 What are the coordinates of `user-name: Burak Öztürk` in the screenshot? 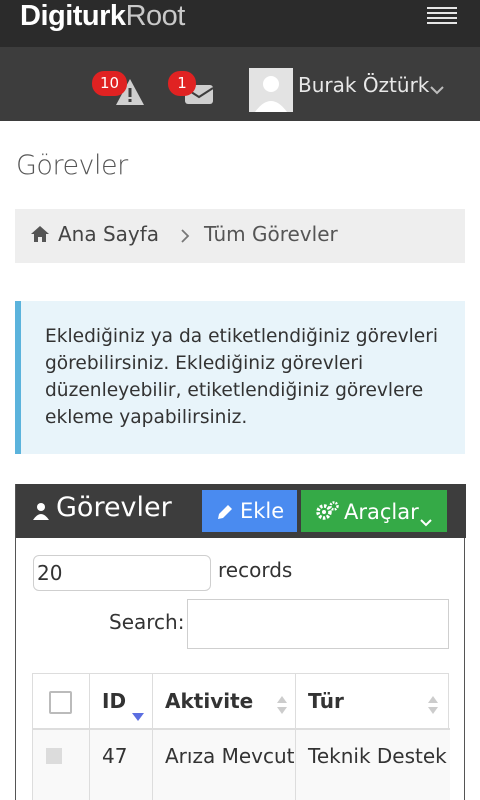 It's located at (363, 85).